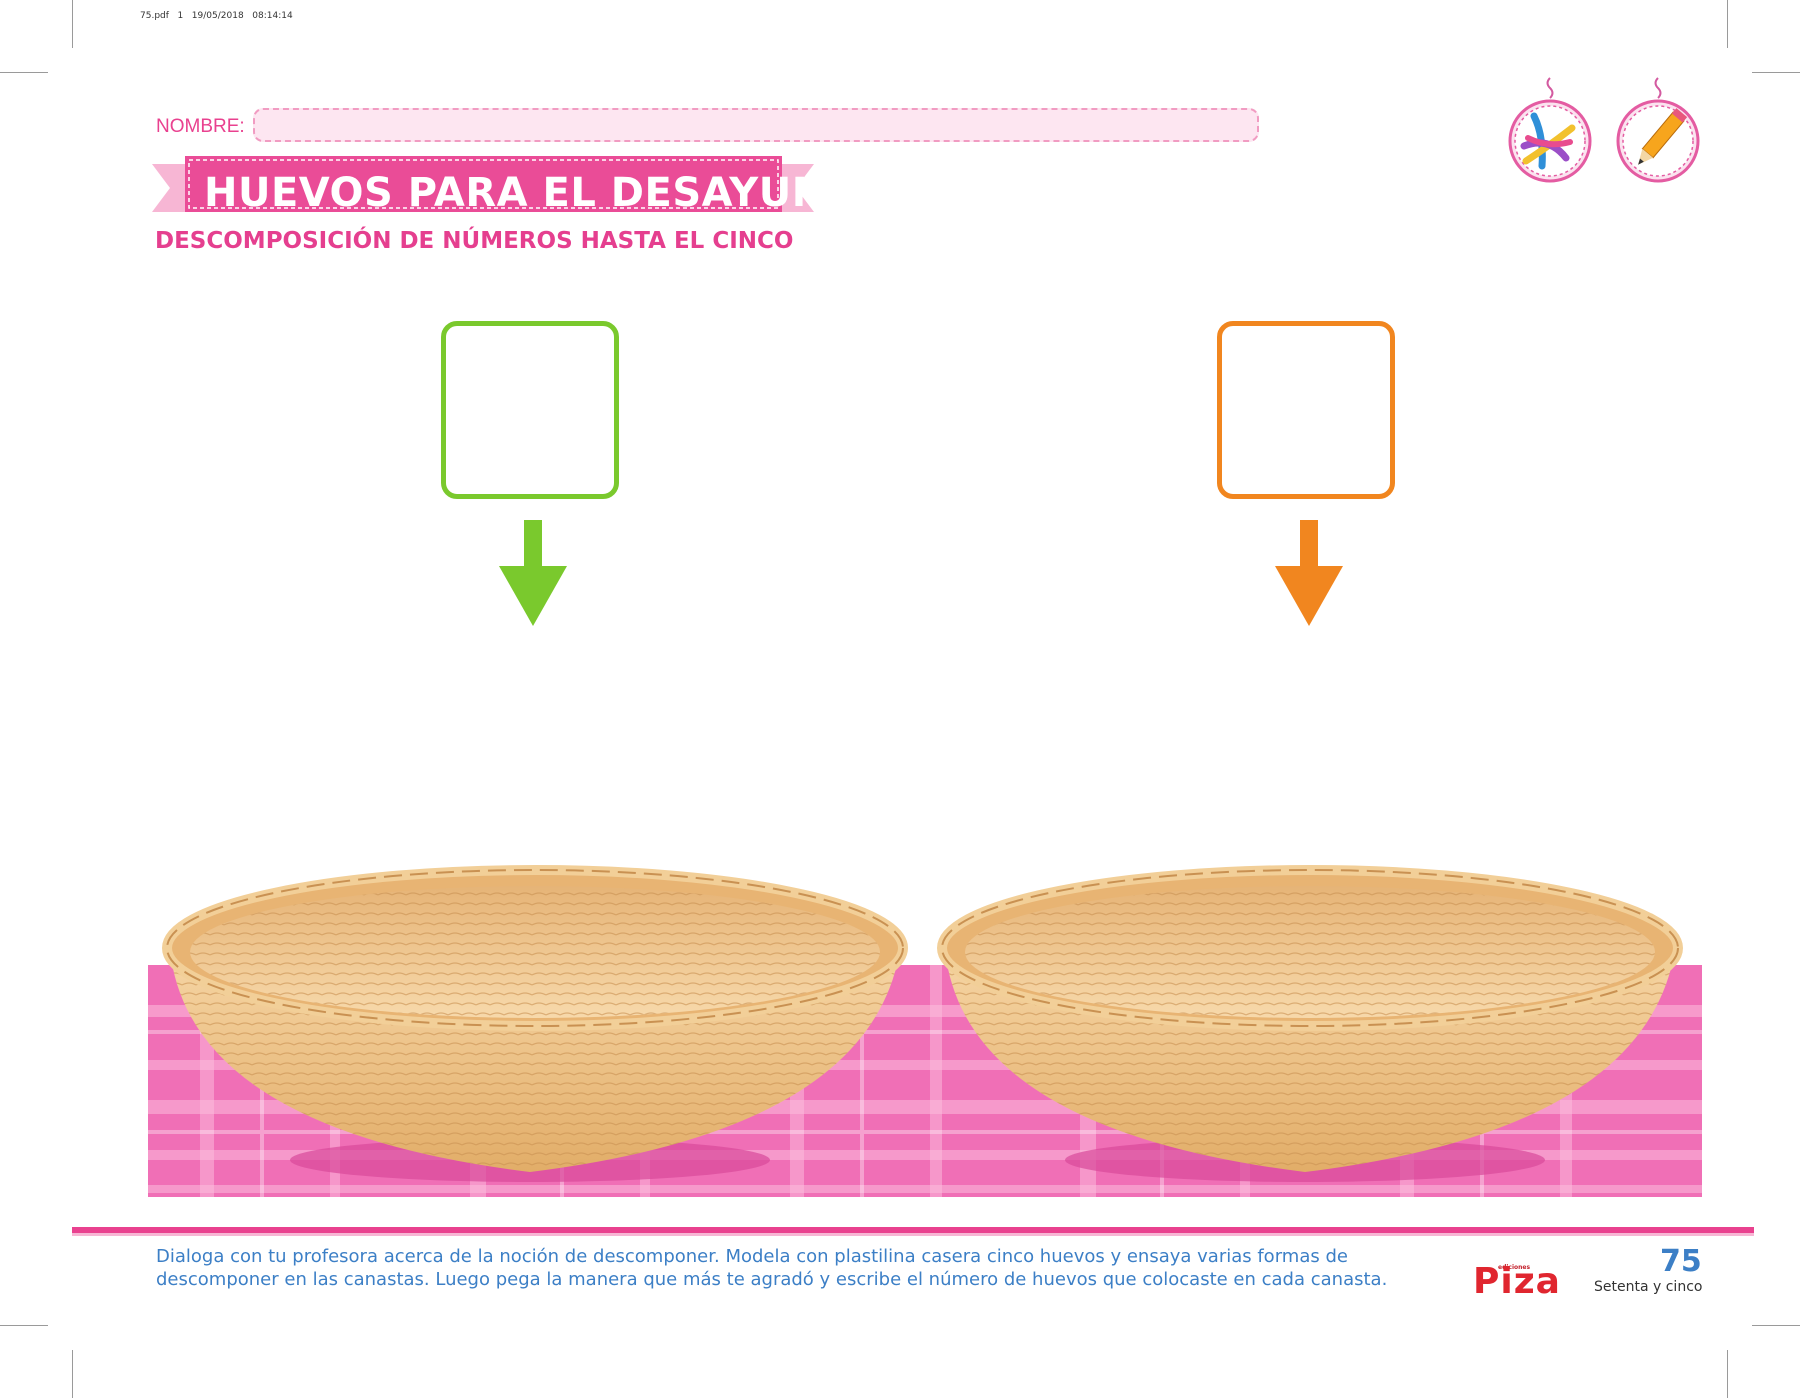 The width and height of the screenshot is (1800, 1398). I want to click on name-field, so click(756, 125).